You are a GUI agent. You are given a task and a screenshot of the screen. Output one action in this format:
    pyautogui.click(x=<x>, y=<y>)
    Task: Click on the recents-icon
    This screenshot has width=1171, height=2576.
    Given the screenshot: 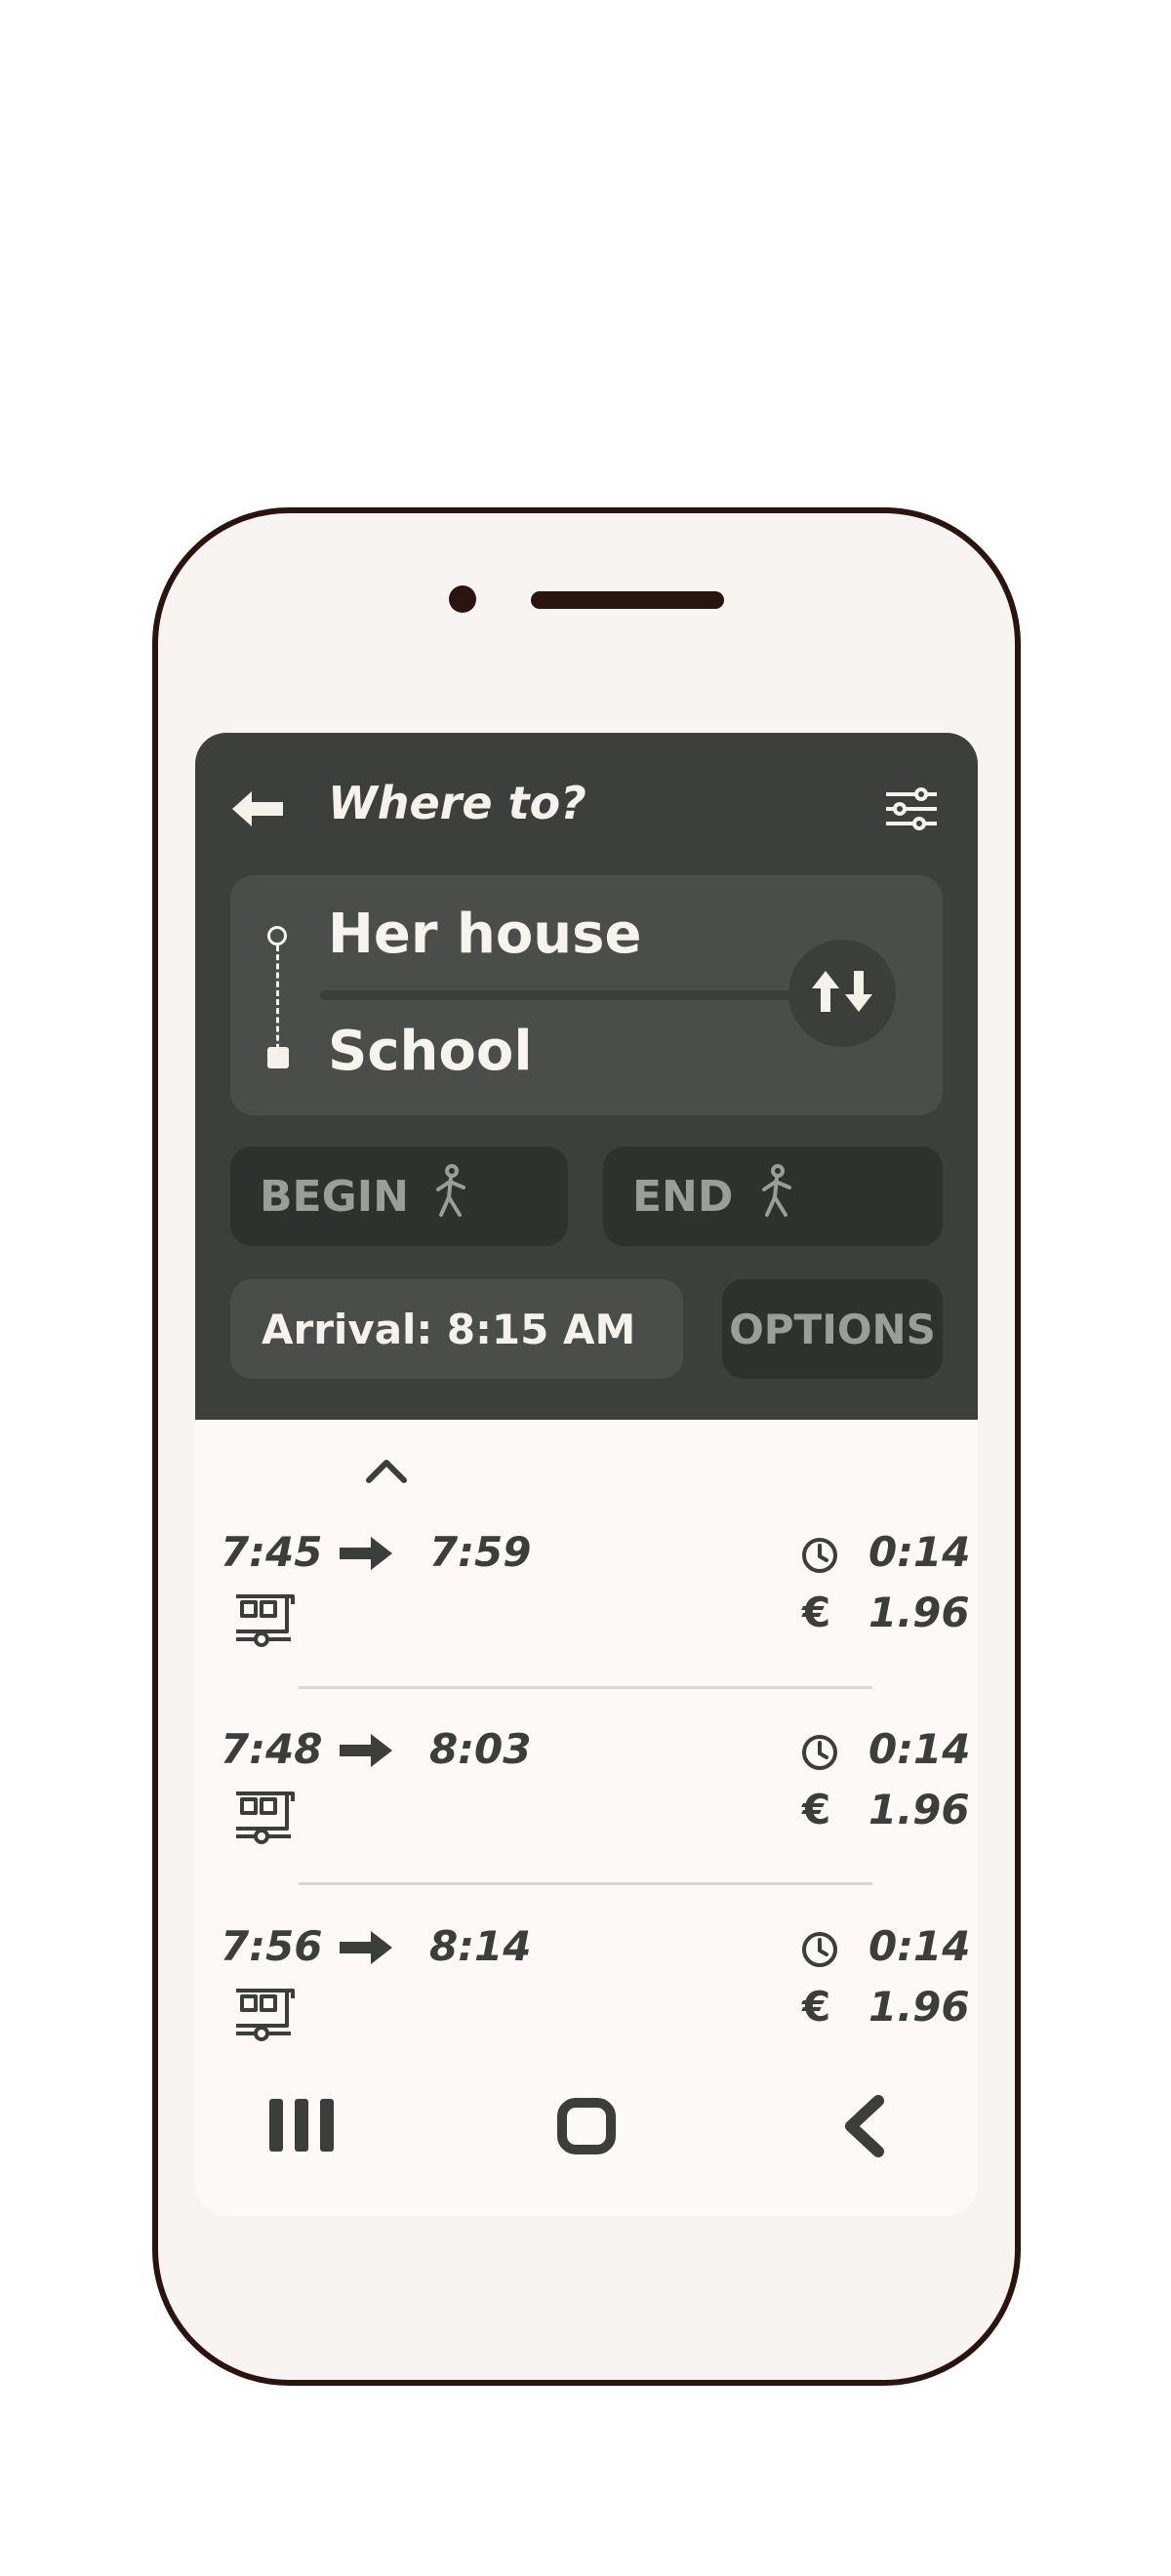 What is the action you would take?
    pyautogui.click(x=301, y=2127)
    